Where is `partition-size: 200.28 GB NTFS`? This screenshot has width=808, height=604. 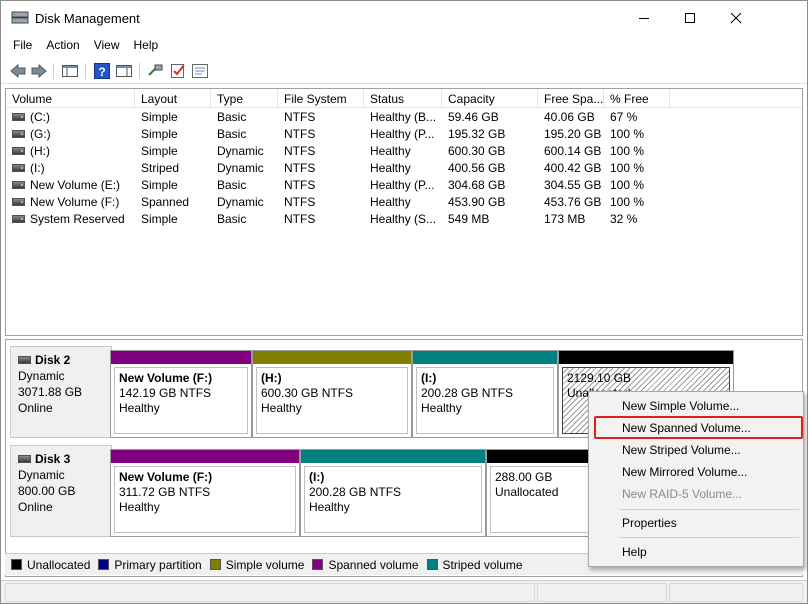 partition-size: 200.28 GB NTFS is located at coordinates (467, 393).